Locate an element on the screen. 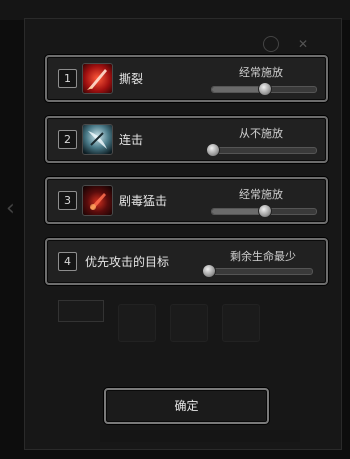  tactic-index: 4 is located at coordinates (67, 261).